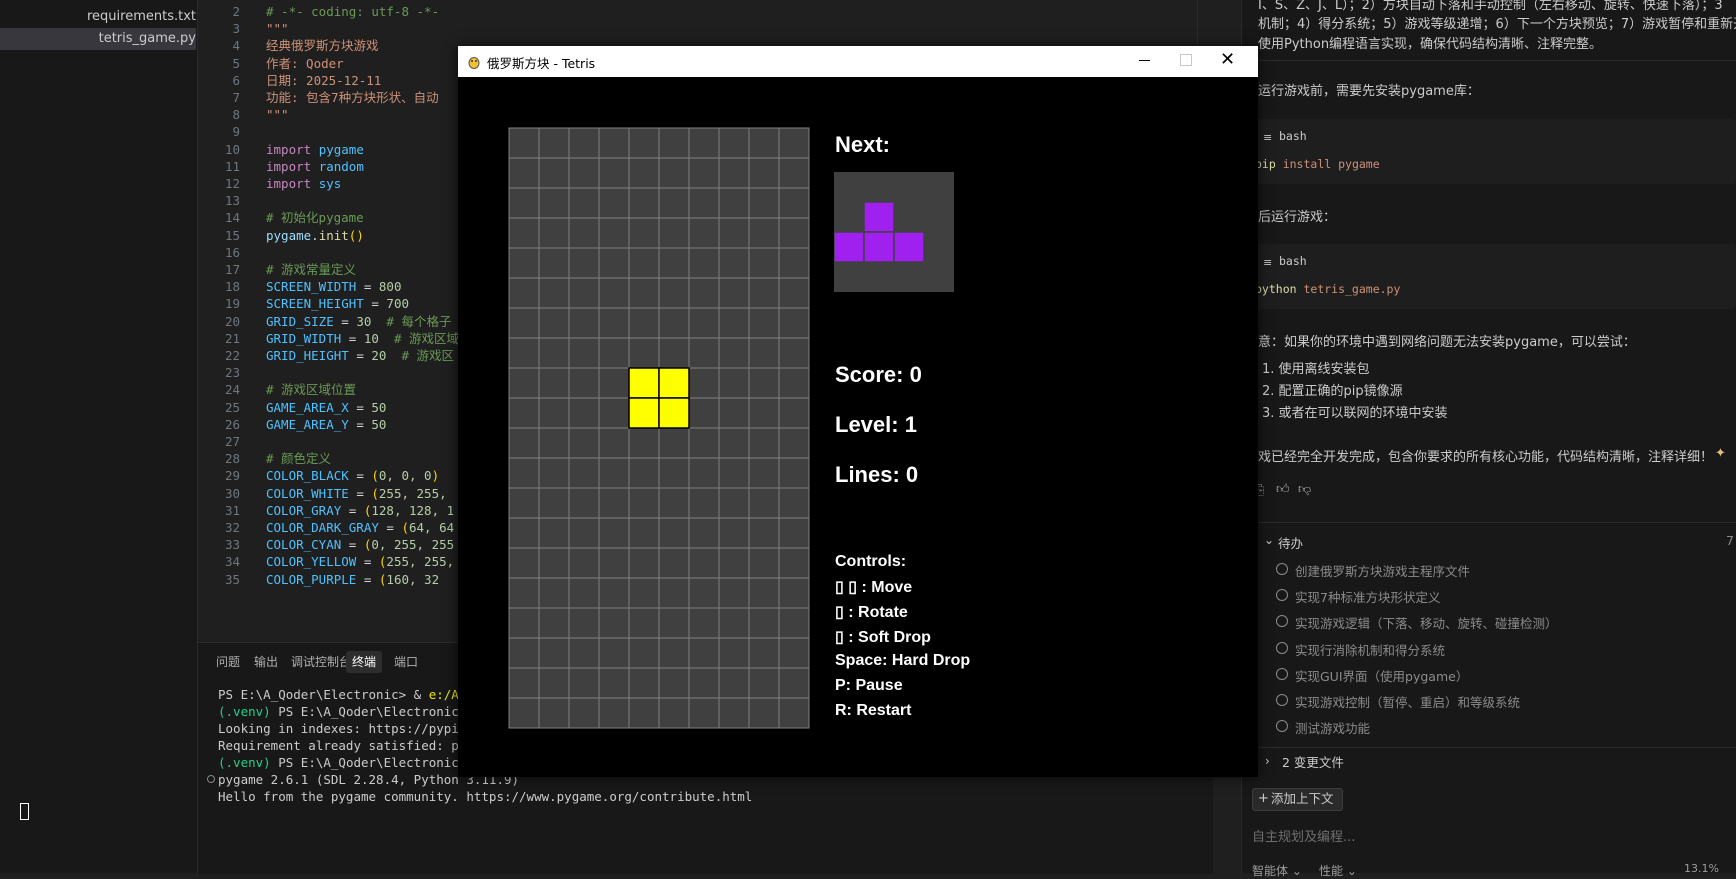  Describe the element at coordinates (349, 762) in the screenshot. I see `terminal-line: (.venv) PS E:\A_Qoder\Electronic> p` at that location.